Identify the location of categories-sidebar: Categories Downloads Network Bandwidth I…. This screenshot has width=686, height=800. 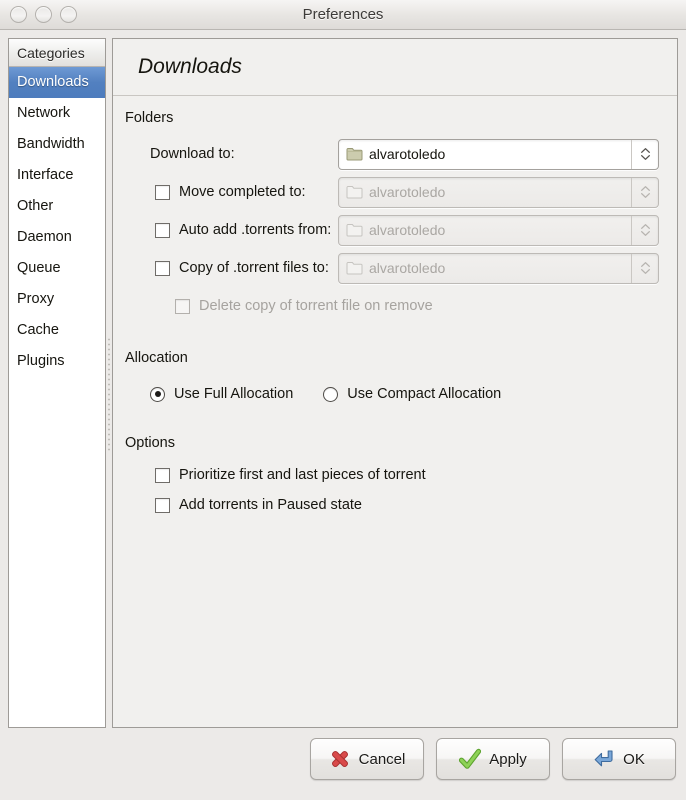
(57, 383).